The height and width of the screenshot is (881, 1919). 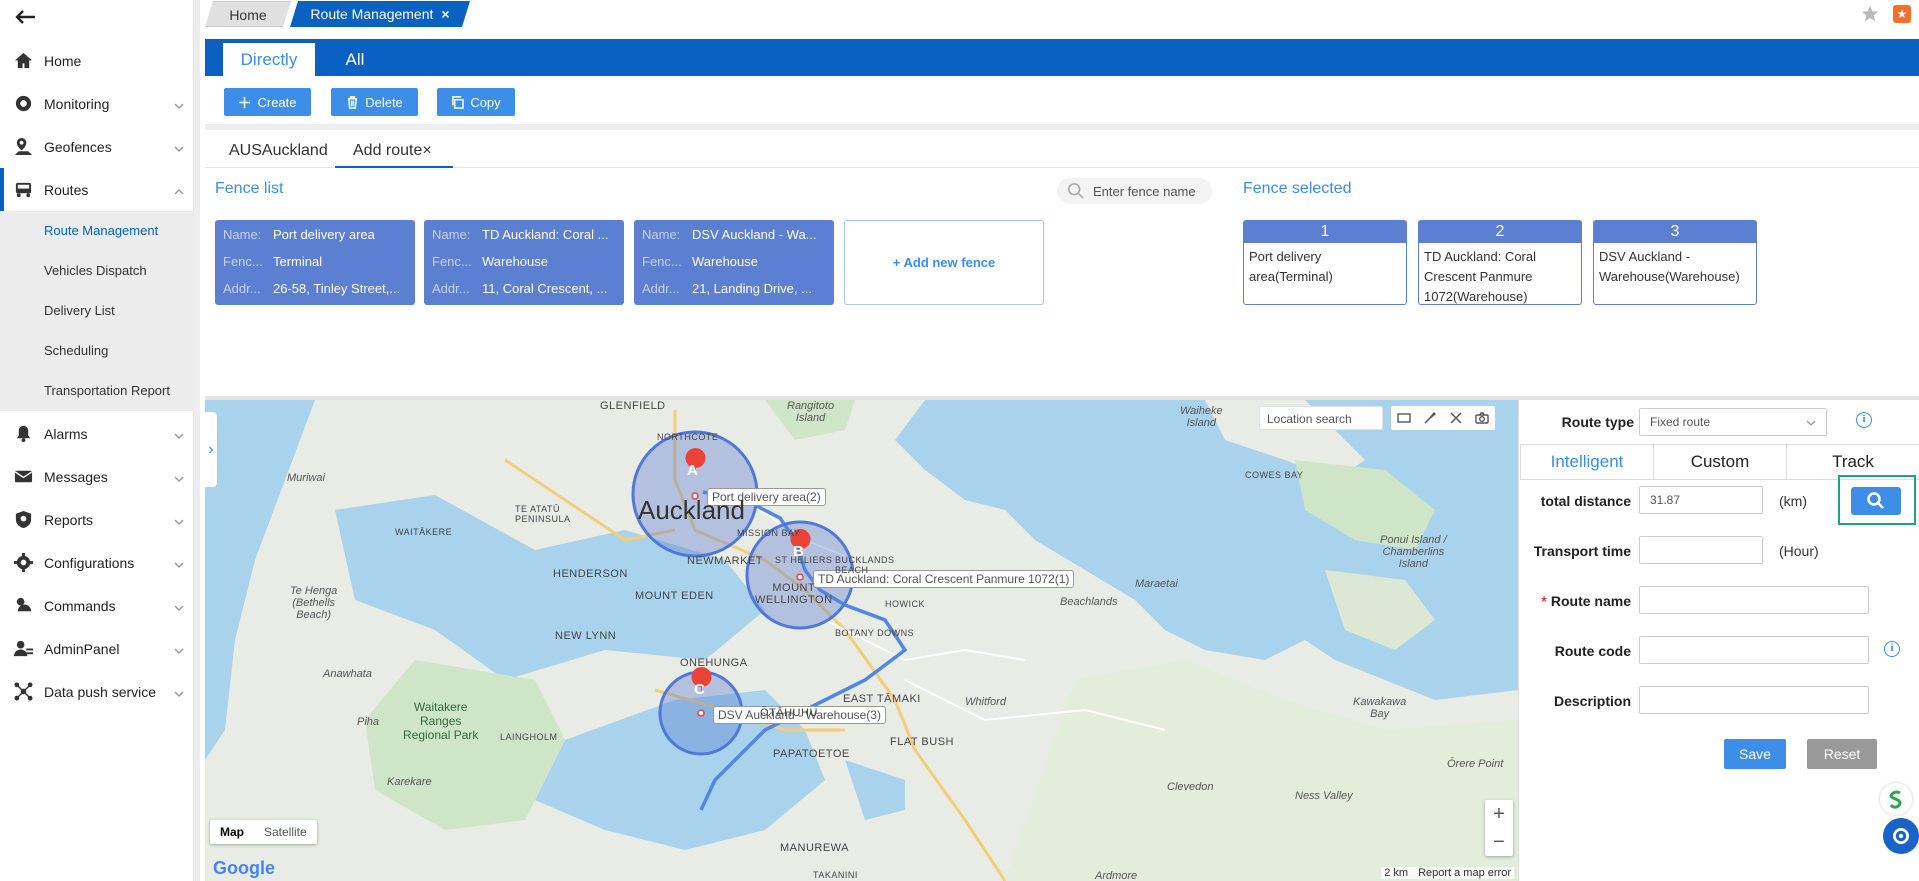 I want to click on sidebar-item-configurations: Configurations, so click(x=97, y=562).